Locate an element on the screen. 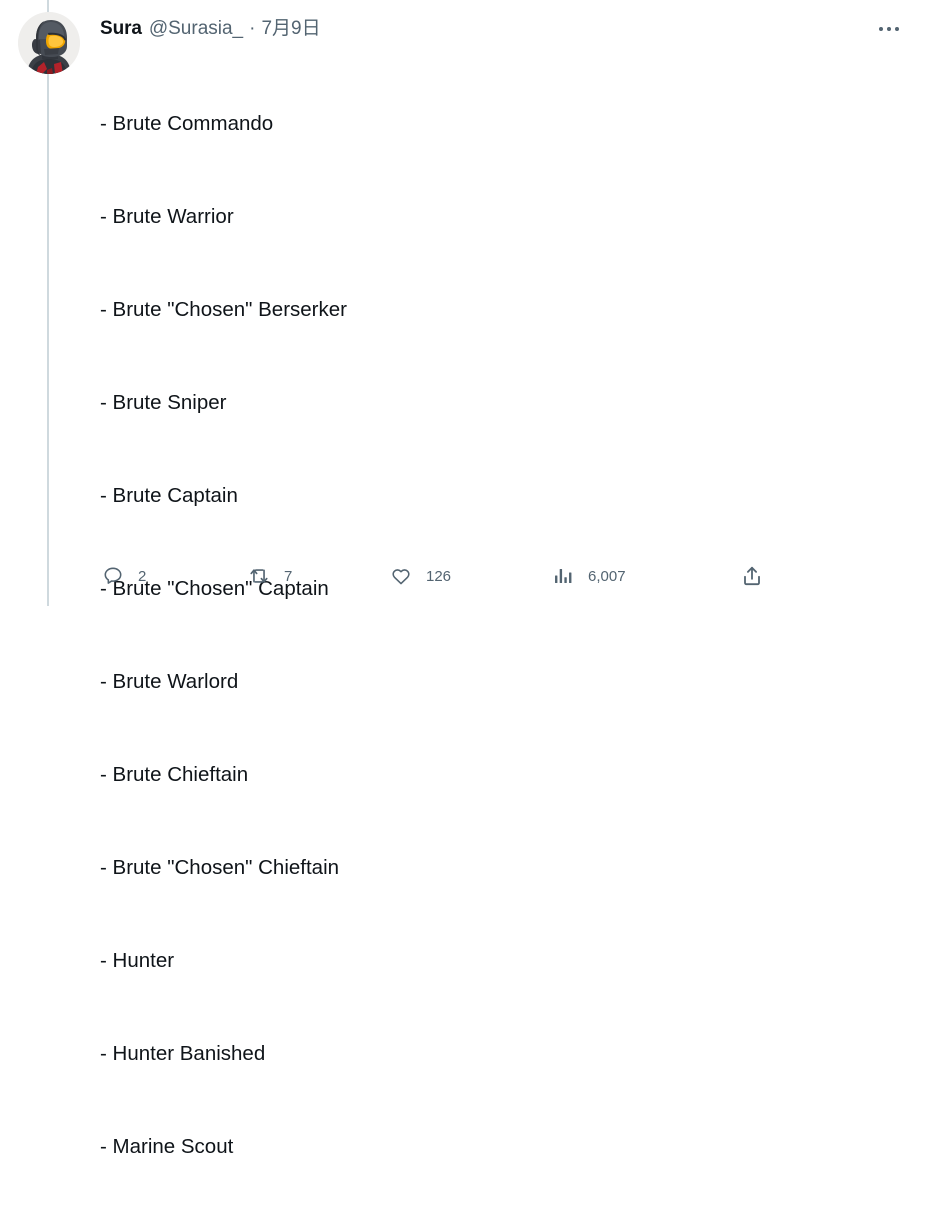  retweet-button: 7 is located at coordinates (270, 576).